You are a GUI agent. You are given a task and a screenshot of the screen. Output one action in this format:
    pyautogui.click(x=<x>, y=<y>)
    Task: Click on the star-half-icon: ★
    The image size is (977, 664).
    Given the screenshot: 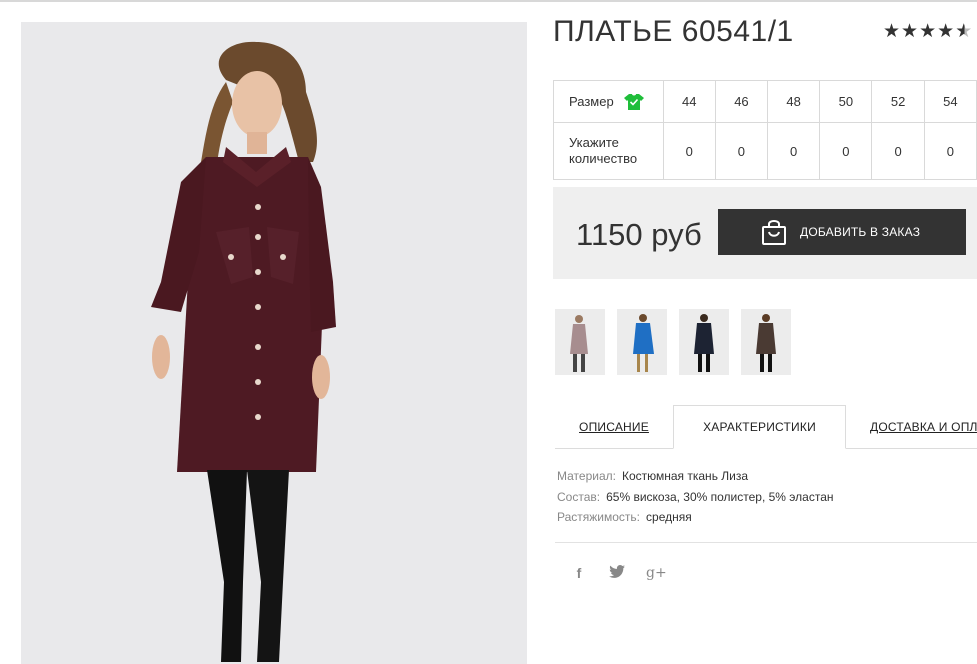 What is the action you would take?
    pyautogui.click(x=963, y=32)
    